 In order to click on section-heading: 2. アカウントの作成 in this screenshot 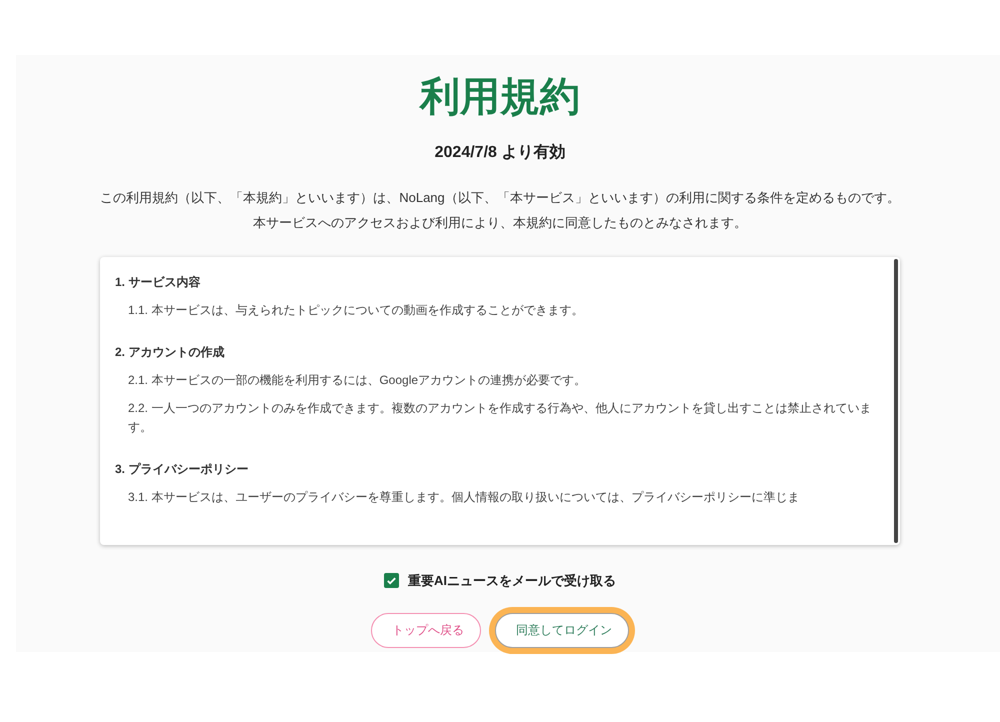, I will do `click(170, 352)`.